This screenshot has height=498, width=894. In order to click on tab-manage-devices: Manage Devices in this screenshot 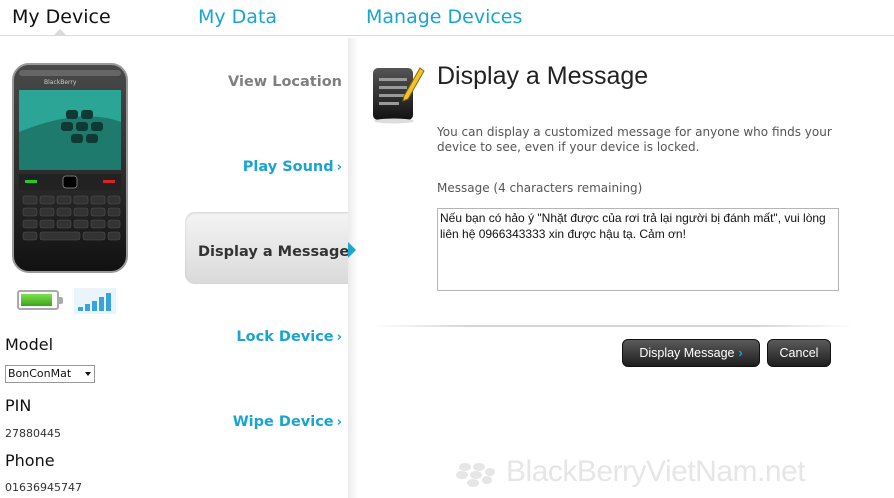, I will do `click(444, 17)`.